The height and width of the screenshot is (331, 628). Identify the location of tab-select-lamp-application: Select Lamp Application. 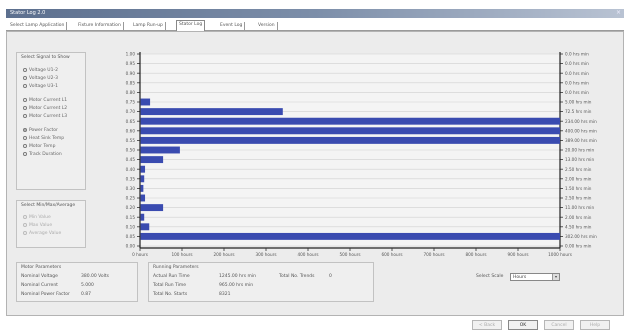
(38, 26).